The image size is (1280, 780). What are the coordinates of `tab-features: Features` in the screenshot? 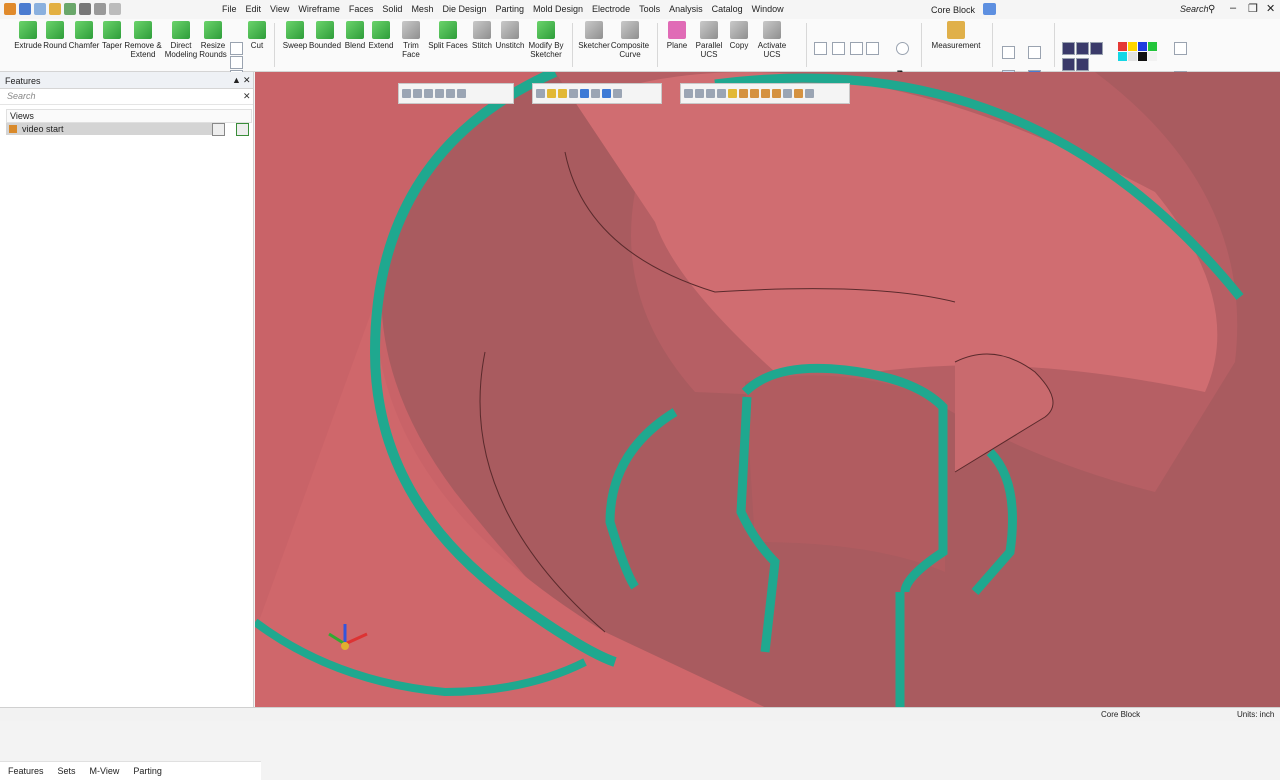 It's located at (26, 771).